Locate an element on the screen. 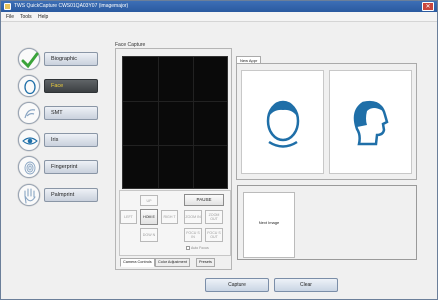  sidebar-item-fingerprint: Fingerprint is located at coordinates (59, 167).